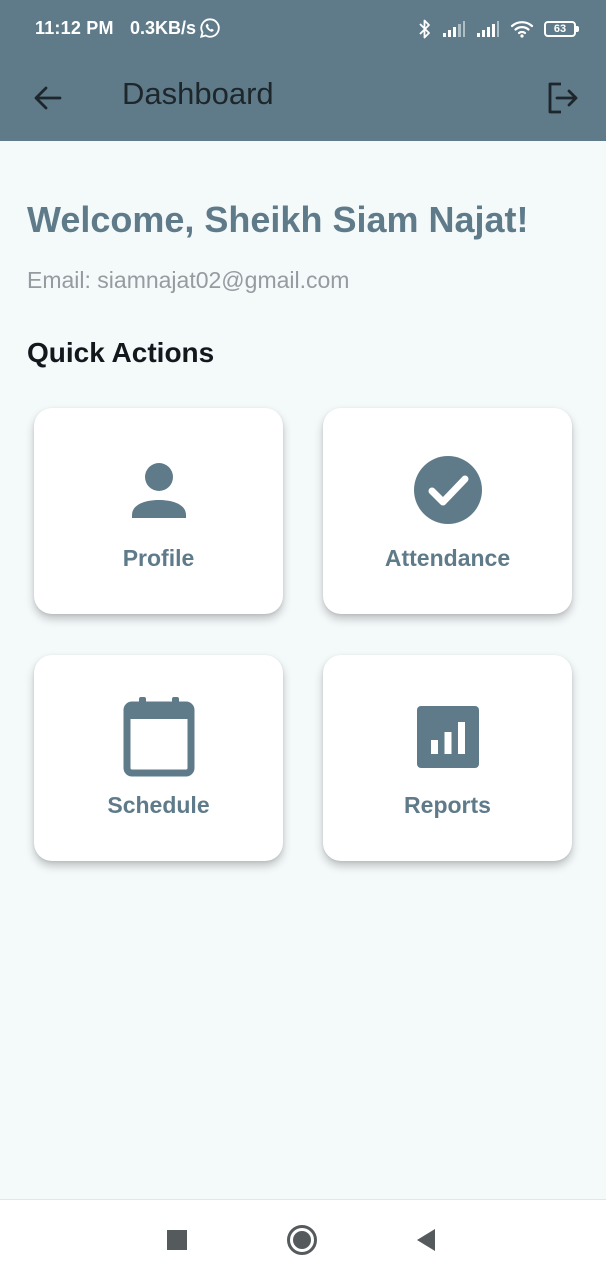 This screenshot has width=606, height=1280. Describe the element at coordinates (447, 805) in the screenshot. I see `reports-label: Reports` at that location.